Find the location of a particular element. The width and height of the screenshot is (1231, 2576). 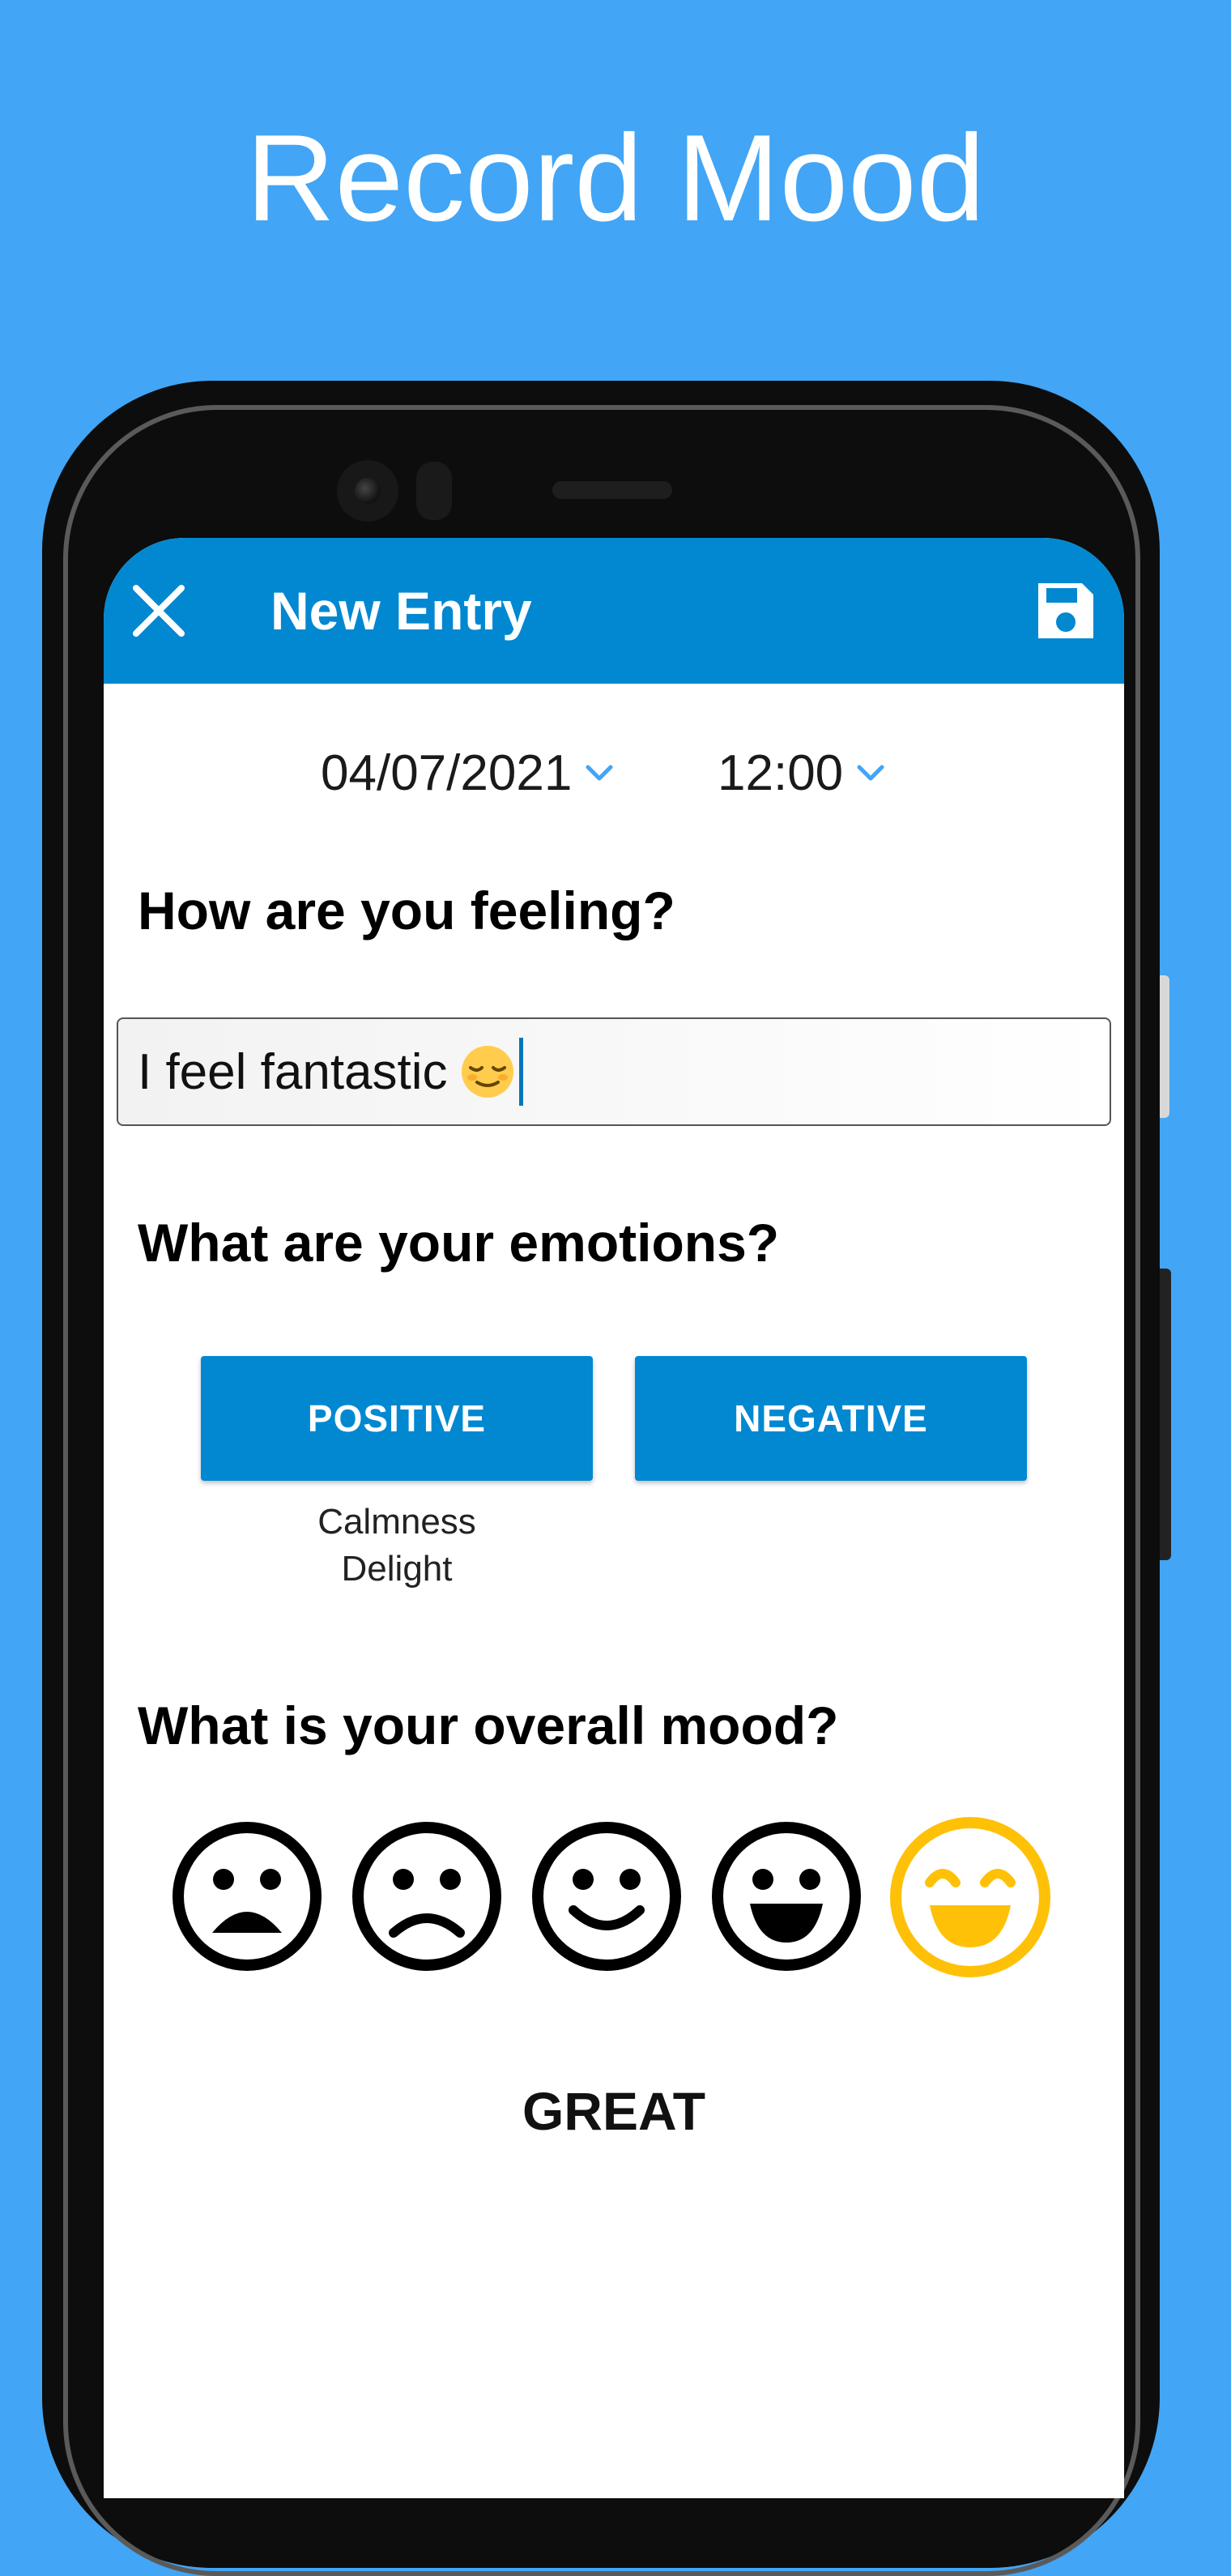

phone-side-light is located at coordinates (1164, 1046).